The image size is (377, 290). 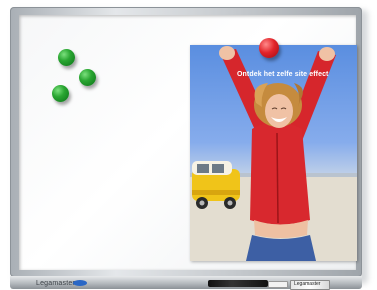 I want to click on red-magnet-icon, so click(x=269, y=48).